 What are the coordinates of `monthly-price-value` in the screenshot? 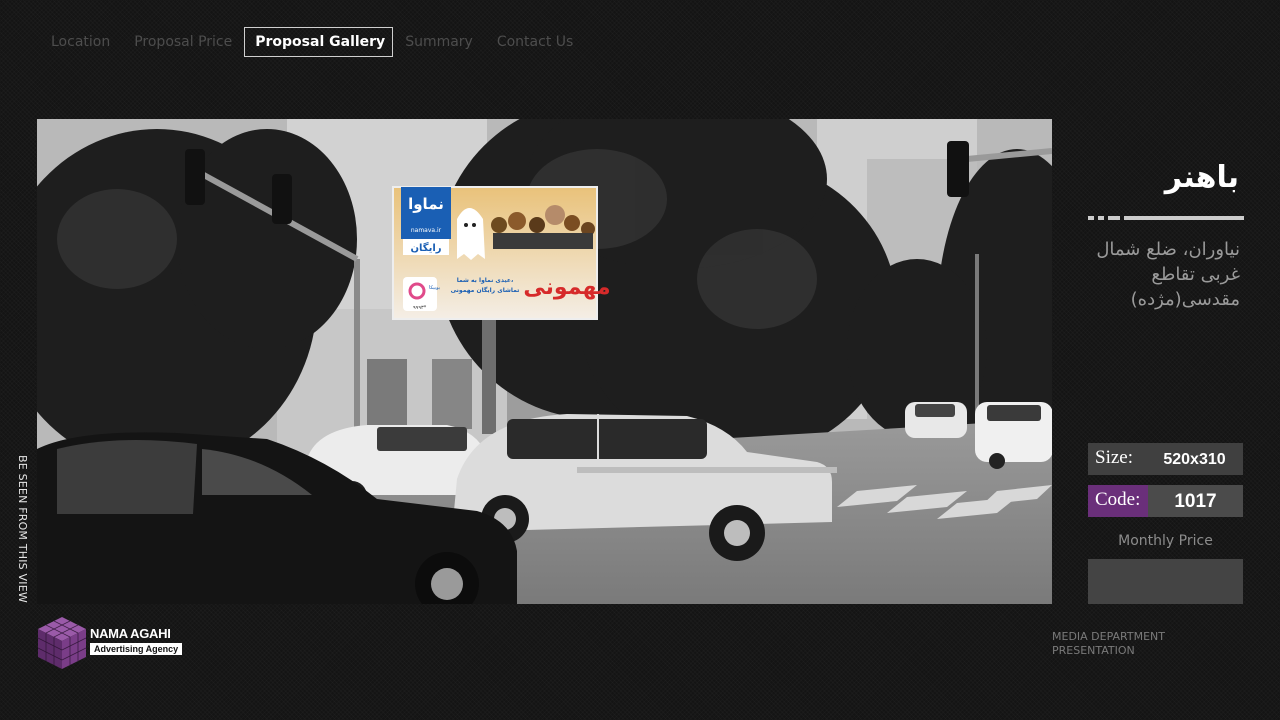 It's located at (1165, 581).